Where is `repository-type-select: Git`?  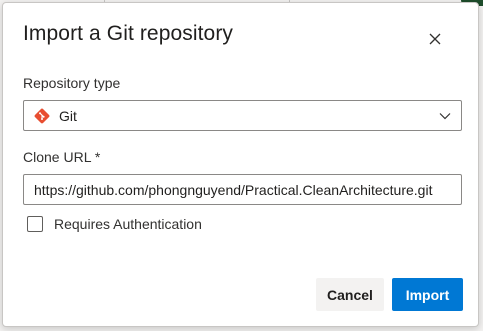
repository-type-select: Git is located at coordinates (242, 115).